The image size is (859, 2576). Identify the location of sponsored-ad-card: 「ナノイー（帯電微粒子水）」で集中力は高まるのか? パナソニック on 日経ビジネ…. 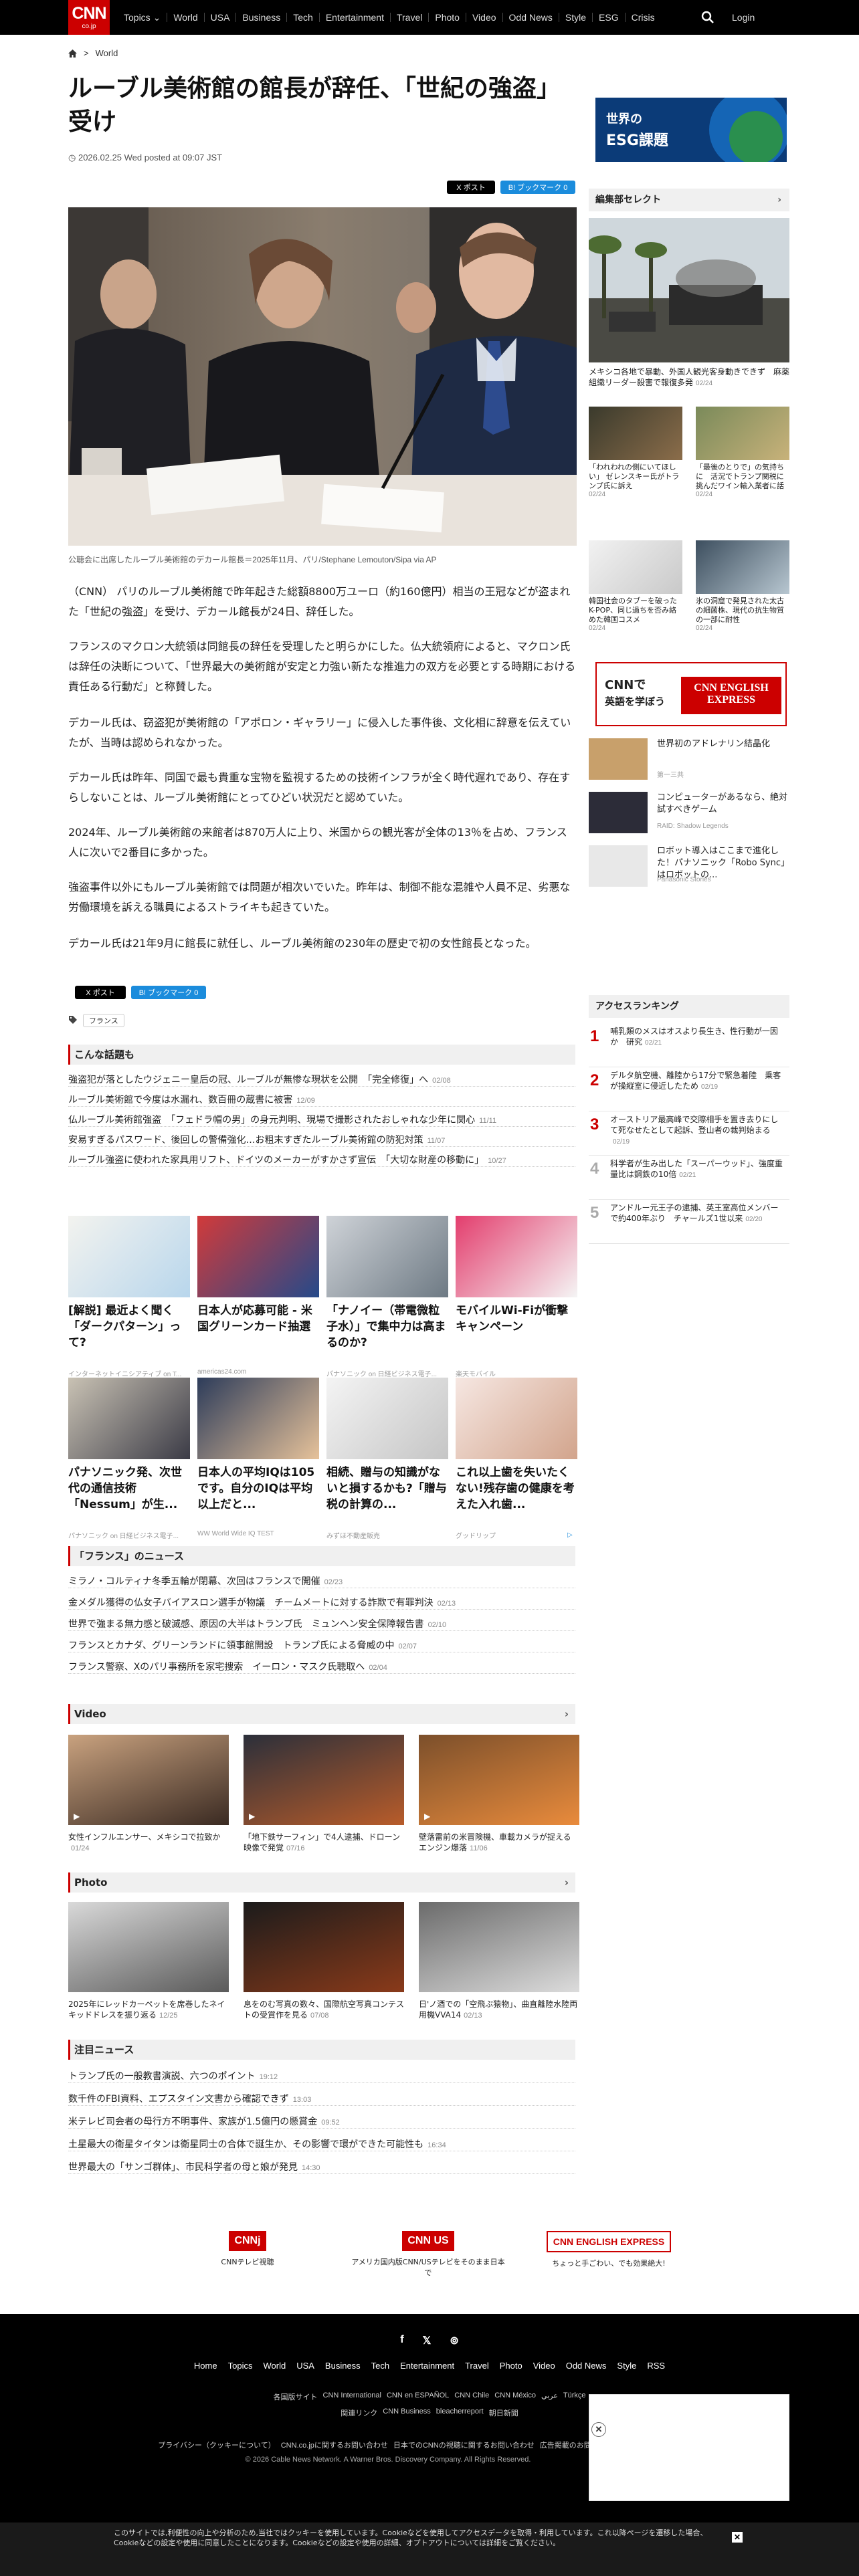
(387, 1297).